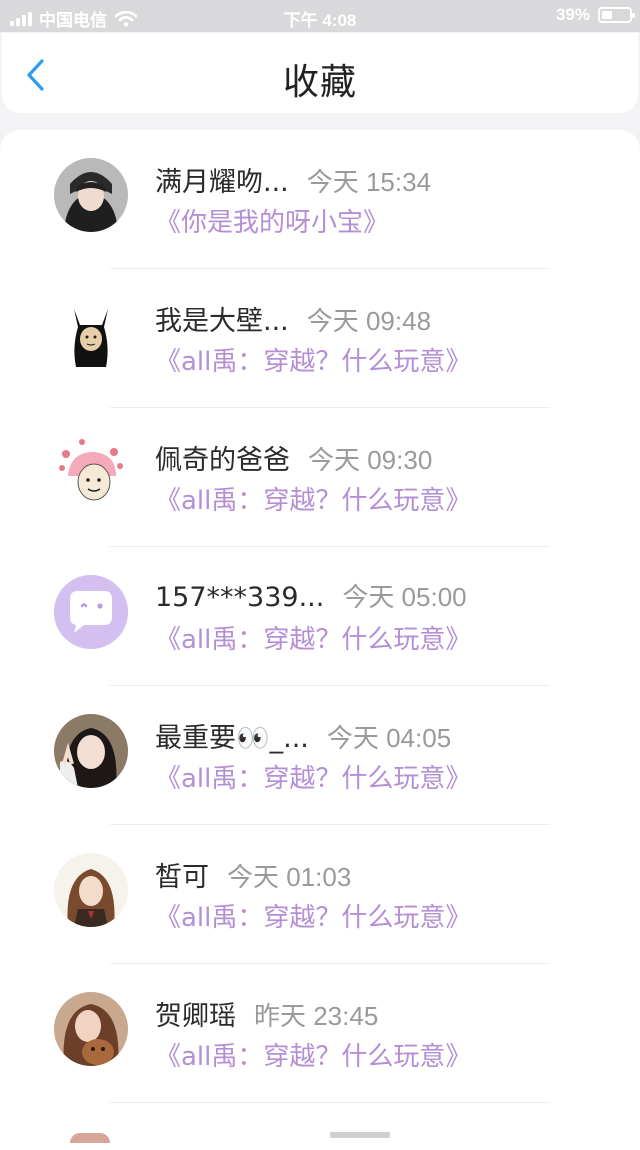  Describe the element at coordinates (320, 616) in the screenshot. I see `list-item: 157***339... 今天 05:00 《all禹：穿越？什么玩意》` at that location.